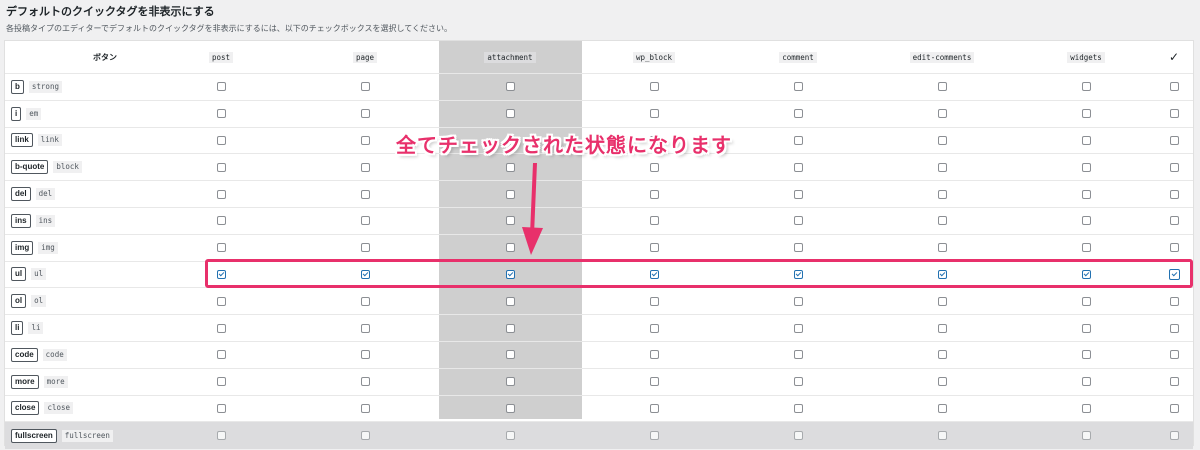 This screenshot has width=1200, height=450. What do you see at coordinates (654, 436) in the screenshot?
I see `checkbox-fullscreen-wp_block` at bounding box center [654, 436].